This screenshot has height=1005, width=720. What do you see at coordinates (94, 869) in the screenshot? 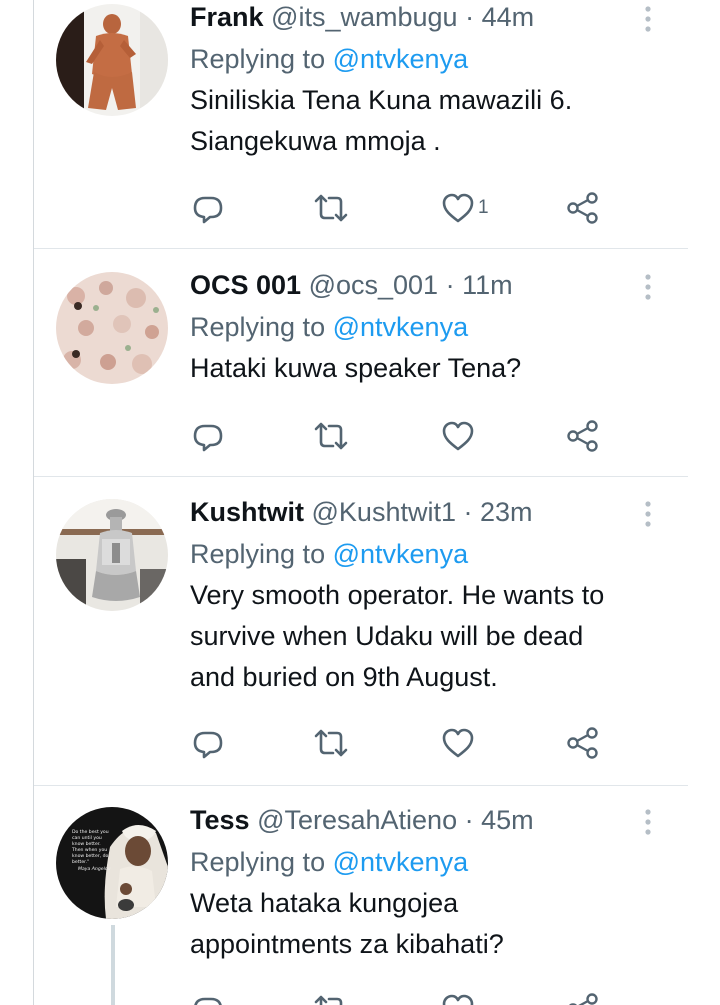
I see `avatar-quote-author: Maya Angelou` at bounding box center [94, 869].